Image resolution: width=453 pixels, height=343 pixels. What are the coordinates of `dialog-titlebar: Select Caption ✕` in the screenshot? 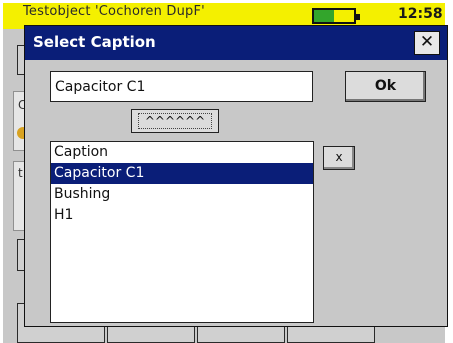 It's located at (236, 43).